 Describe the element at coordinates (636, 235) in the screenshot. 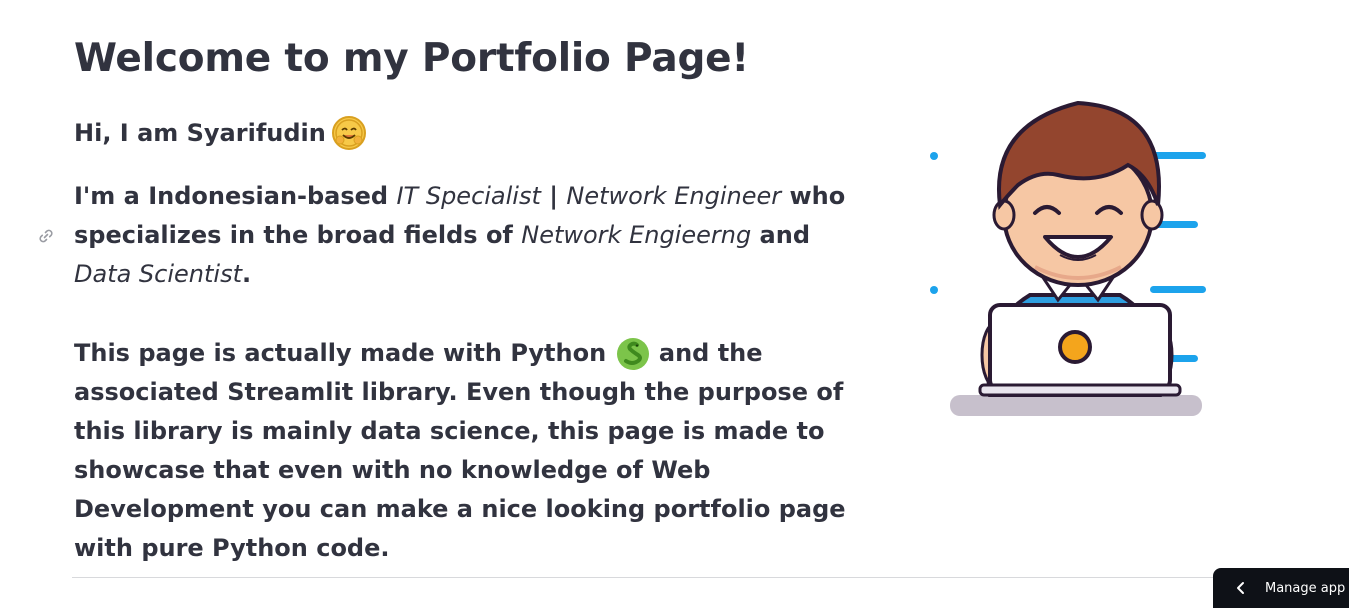

I see `field-network-engineering: Network Engieerng` at that location.